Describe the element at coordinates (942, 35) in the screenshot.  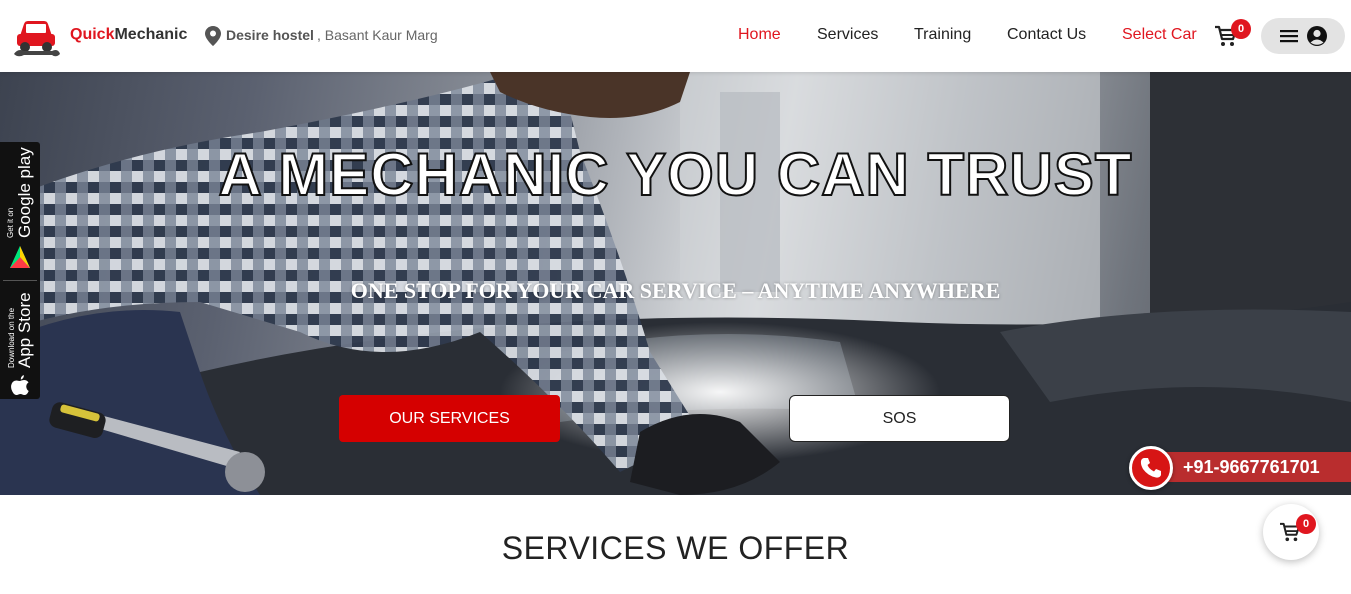
I see `nav-training: Training` at that location.